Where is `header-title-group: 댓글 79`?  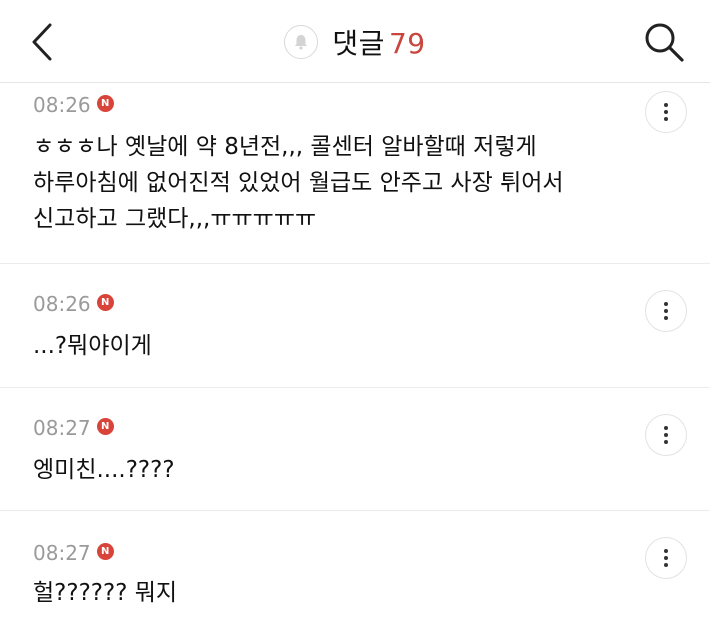 header-title-group: 댓글 79 is located at coordinates (354, 42).